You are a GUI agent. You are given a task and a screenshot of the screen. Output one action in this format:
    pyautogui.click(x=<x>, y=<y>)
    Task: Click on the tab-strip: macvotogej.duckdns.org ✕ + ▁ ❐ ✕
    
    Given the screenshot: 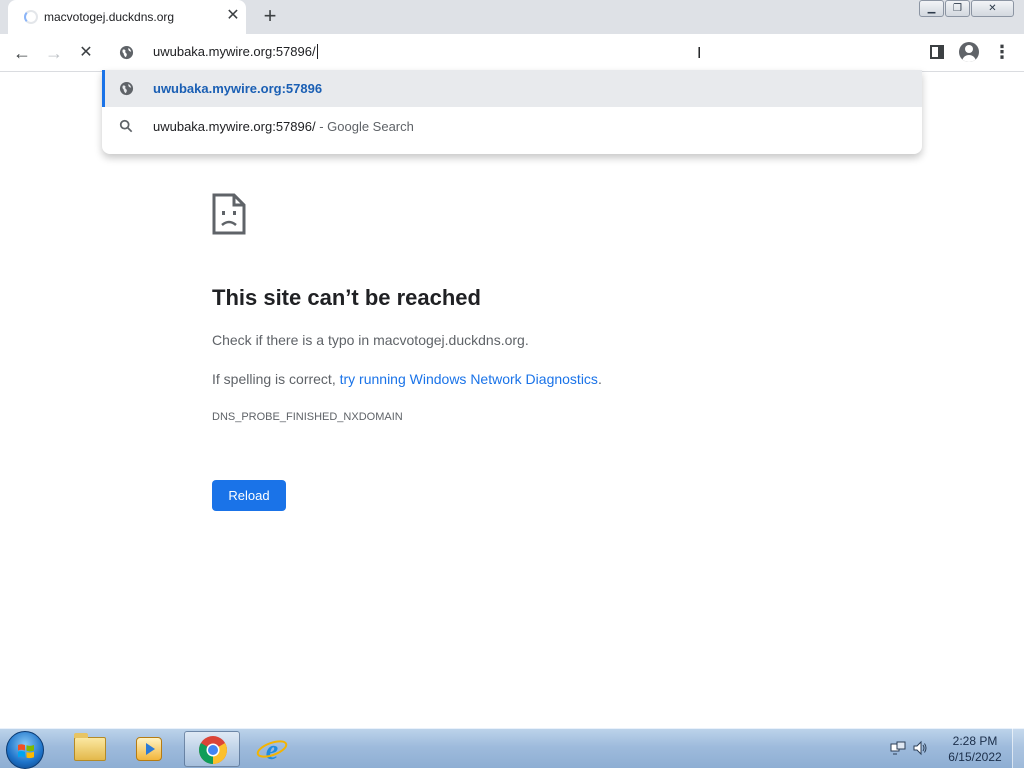 What is the action you would take?
    pyautogui.click(x=512, y=17)
    